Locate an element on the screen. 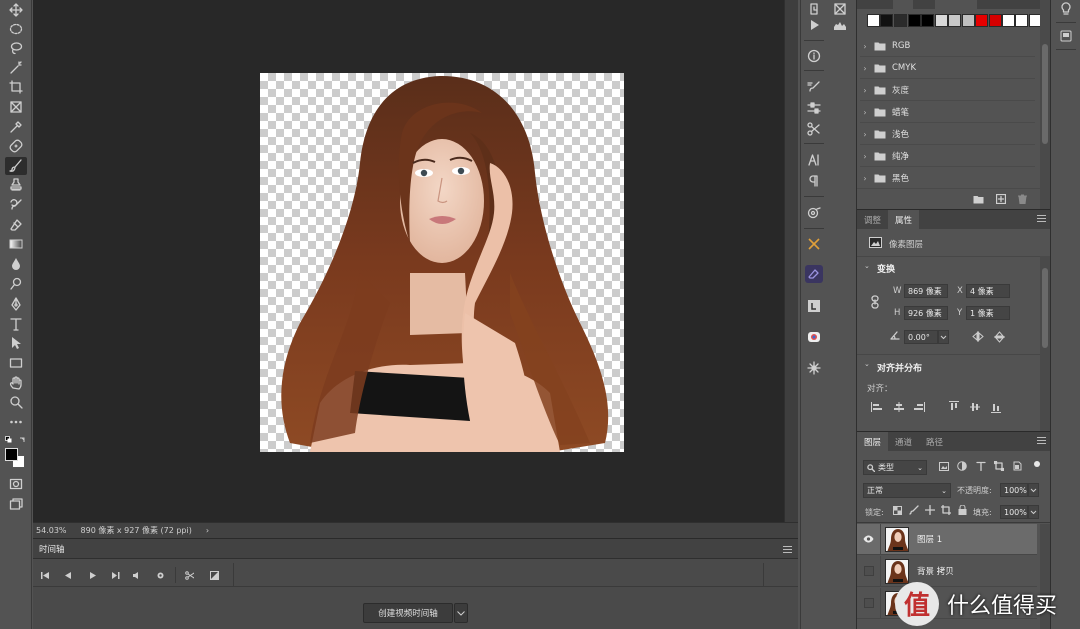 This screenshot has width=1080, height=629. swatch-folder: › 浅色 is located at coordinates (947, 134).